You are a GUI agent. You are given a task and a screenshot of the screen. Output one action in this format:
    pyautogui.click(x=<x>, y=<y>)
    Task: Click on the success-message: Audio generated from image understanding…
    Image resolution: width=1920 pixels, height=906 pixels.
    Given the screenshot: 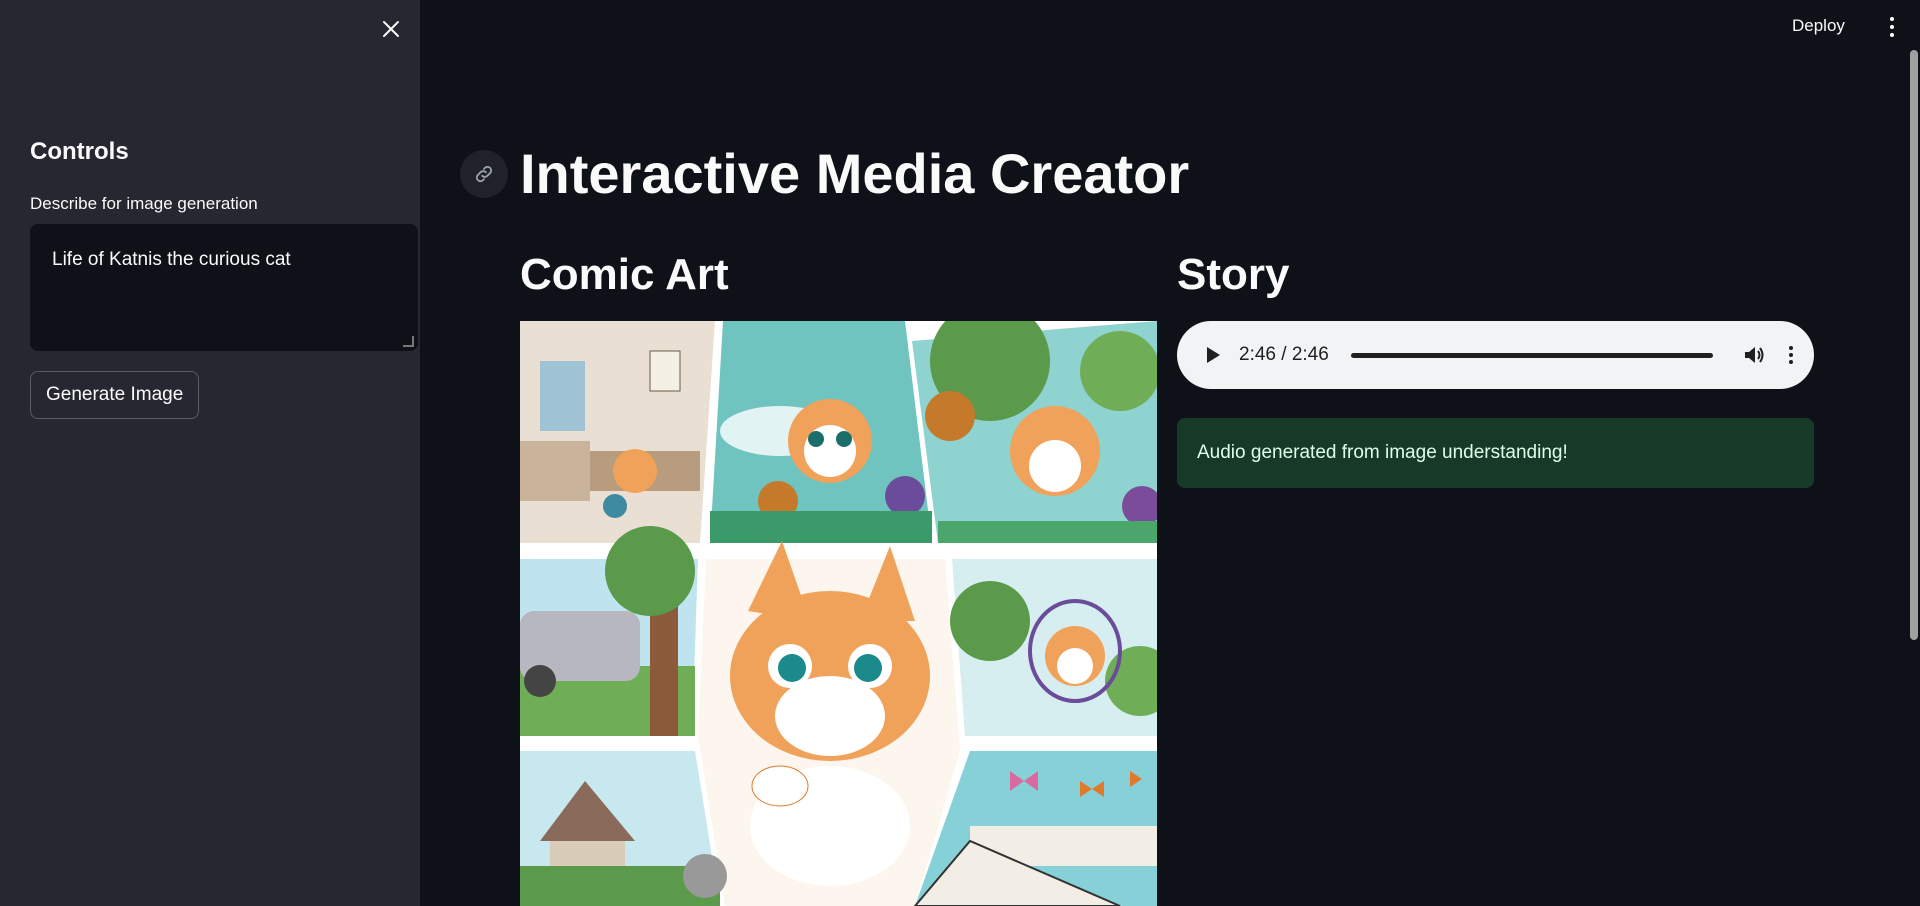 What is the action you would take?
    pyautogui.click(x=1382, y=452)
    